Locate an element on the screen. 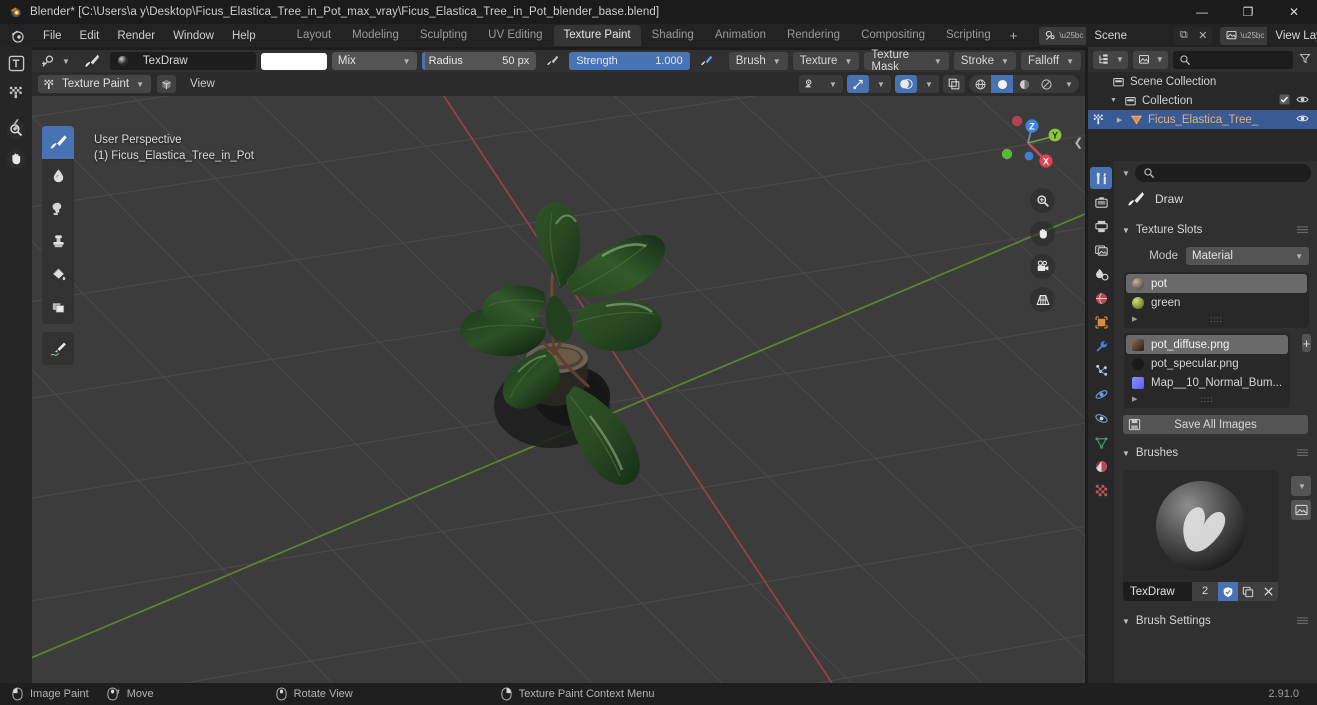 The image size is (1317, 705). view-layer-id-widget: \u25bc View Layer ⧉ ✕ is located at coordinates (1268, 35).